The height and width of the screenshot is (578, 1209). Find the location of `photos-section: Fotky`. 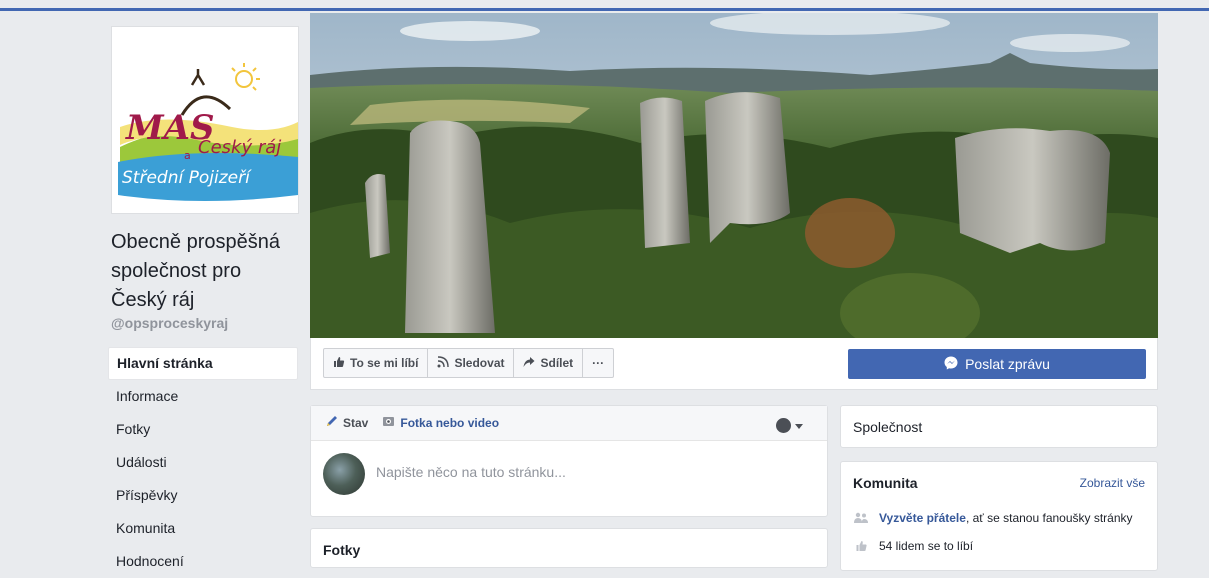

photos-section: Fotky is located at coordinates (569, 548).